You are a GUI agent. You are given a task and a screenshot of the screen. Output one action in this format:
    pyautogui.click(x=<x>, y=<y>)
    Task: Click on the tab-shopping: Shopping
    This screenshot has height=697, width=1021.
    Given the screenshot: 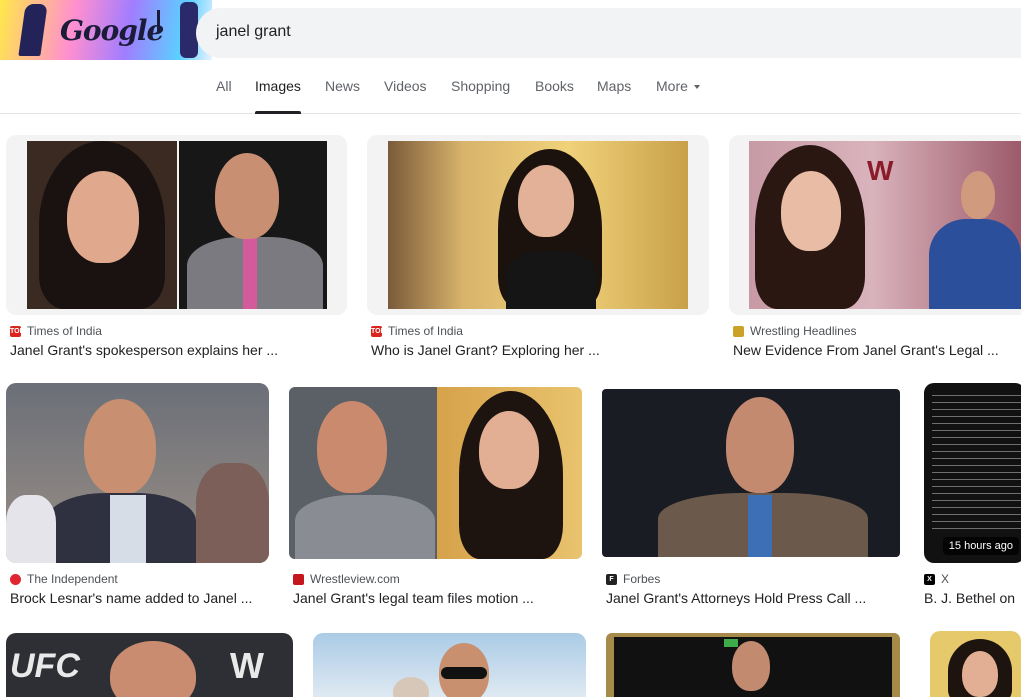 What is the action you would take?
    pyautogui.click(x=480, y=96)
    